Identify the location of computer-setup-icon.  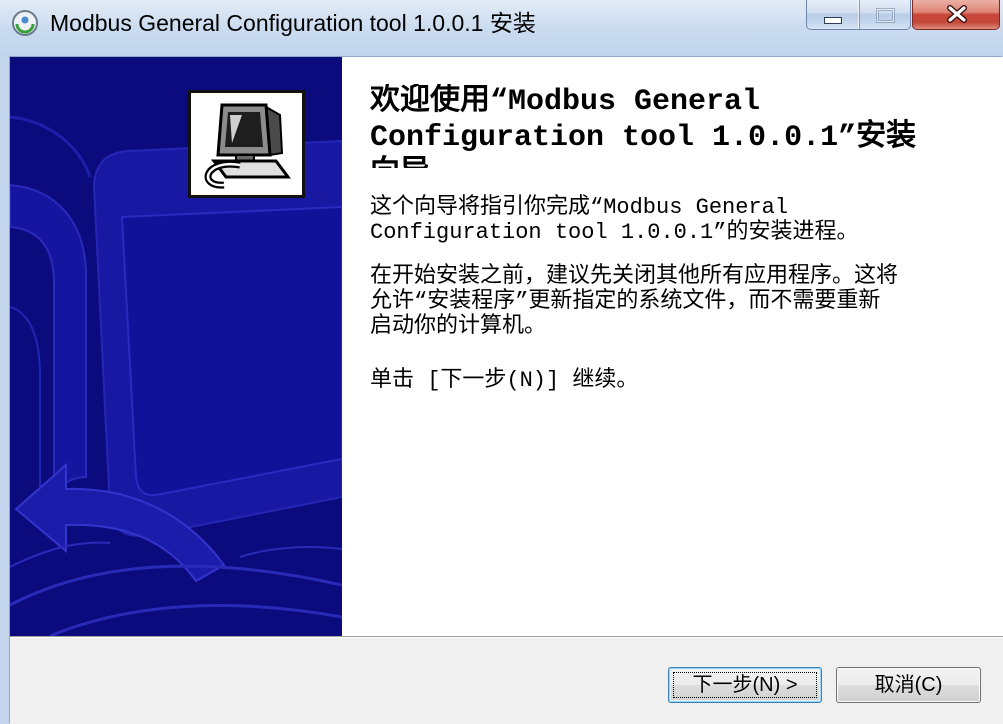
(246, 144).